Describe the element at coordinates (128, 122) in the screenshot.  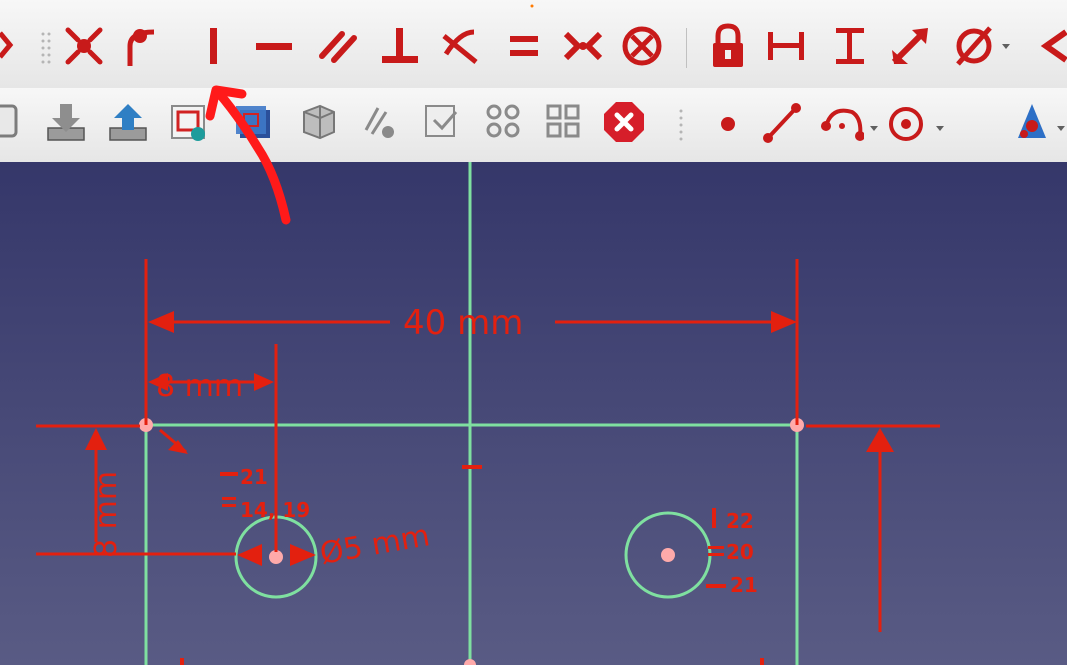
I see `export-icon` at that location.